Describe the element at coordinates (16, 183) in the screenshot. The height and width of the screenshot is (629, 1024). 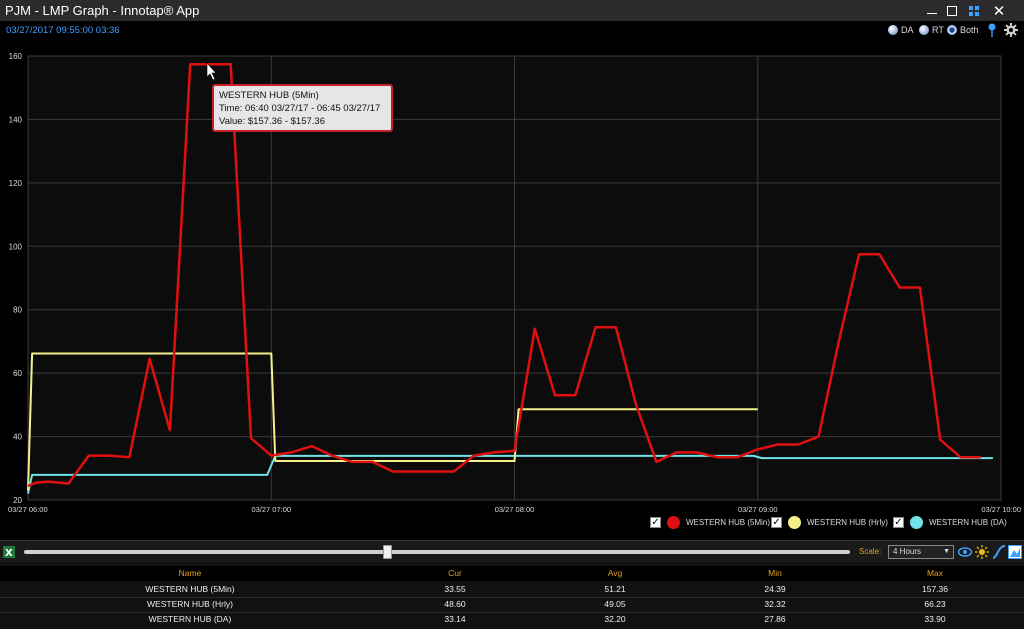
I see `y-tick-label: 120` at that location.